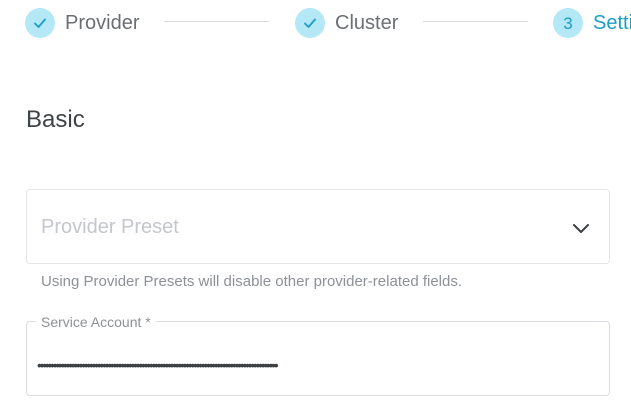 This screenshot has height=410, width=631. I want to click on step-cluster-label: Cluster, so click(367, 22).